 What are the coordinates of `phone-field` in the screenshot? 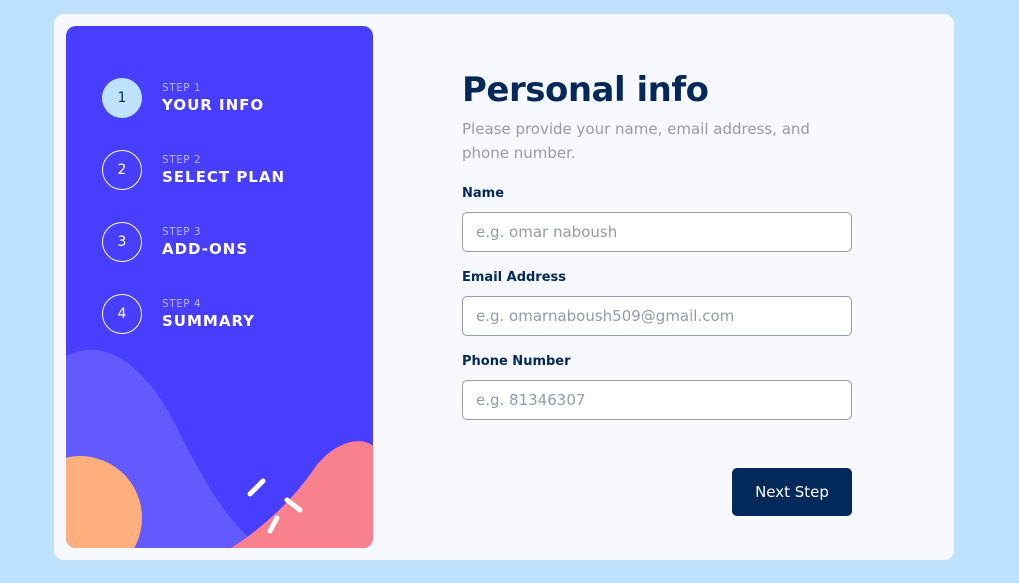 It's located at (657, 400).